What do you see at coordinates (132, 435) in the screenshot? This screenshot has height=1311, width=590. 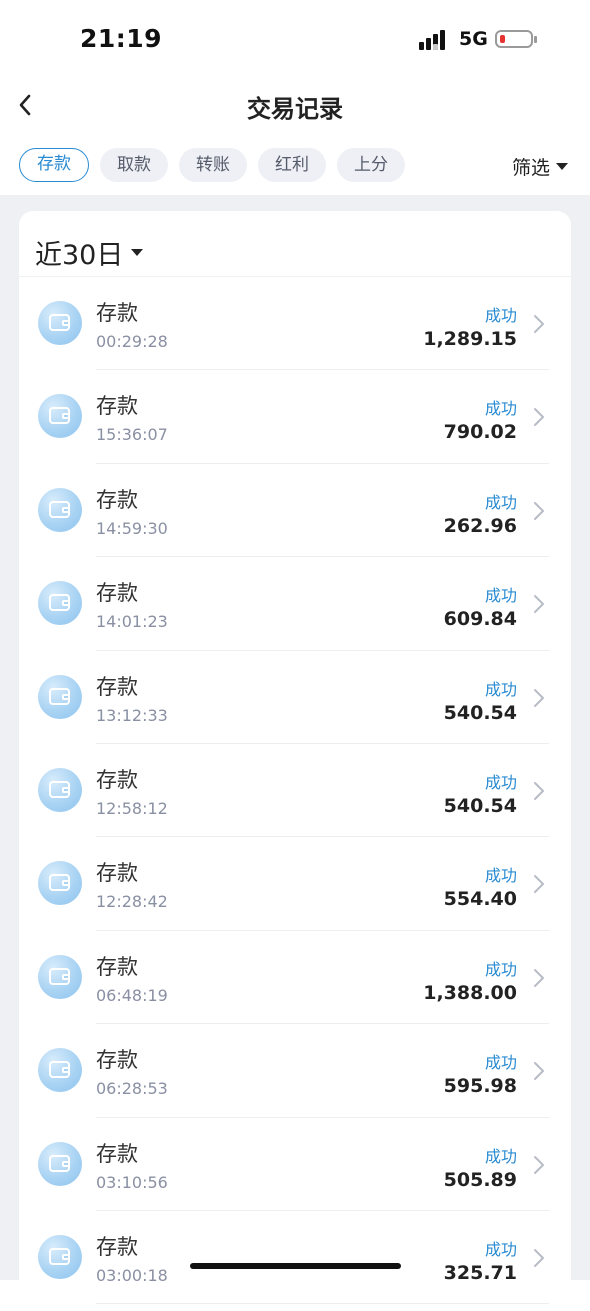 I see `transaction-time: 15:36:07` at bounding box center [132, 435].